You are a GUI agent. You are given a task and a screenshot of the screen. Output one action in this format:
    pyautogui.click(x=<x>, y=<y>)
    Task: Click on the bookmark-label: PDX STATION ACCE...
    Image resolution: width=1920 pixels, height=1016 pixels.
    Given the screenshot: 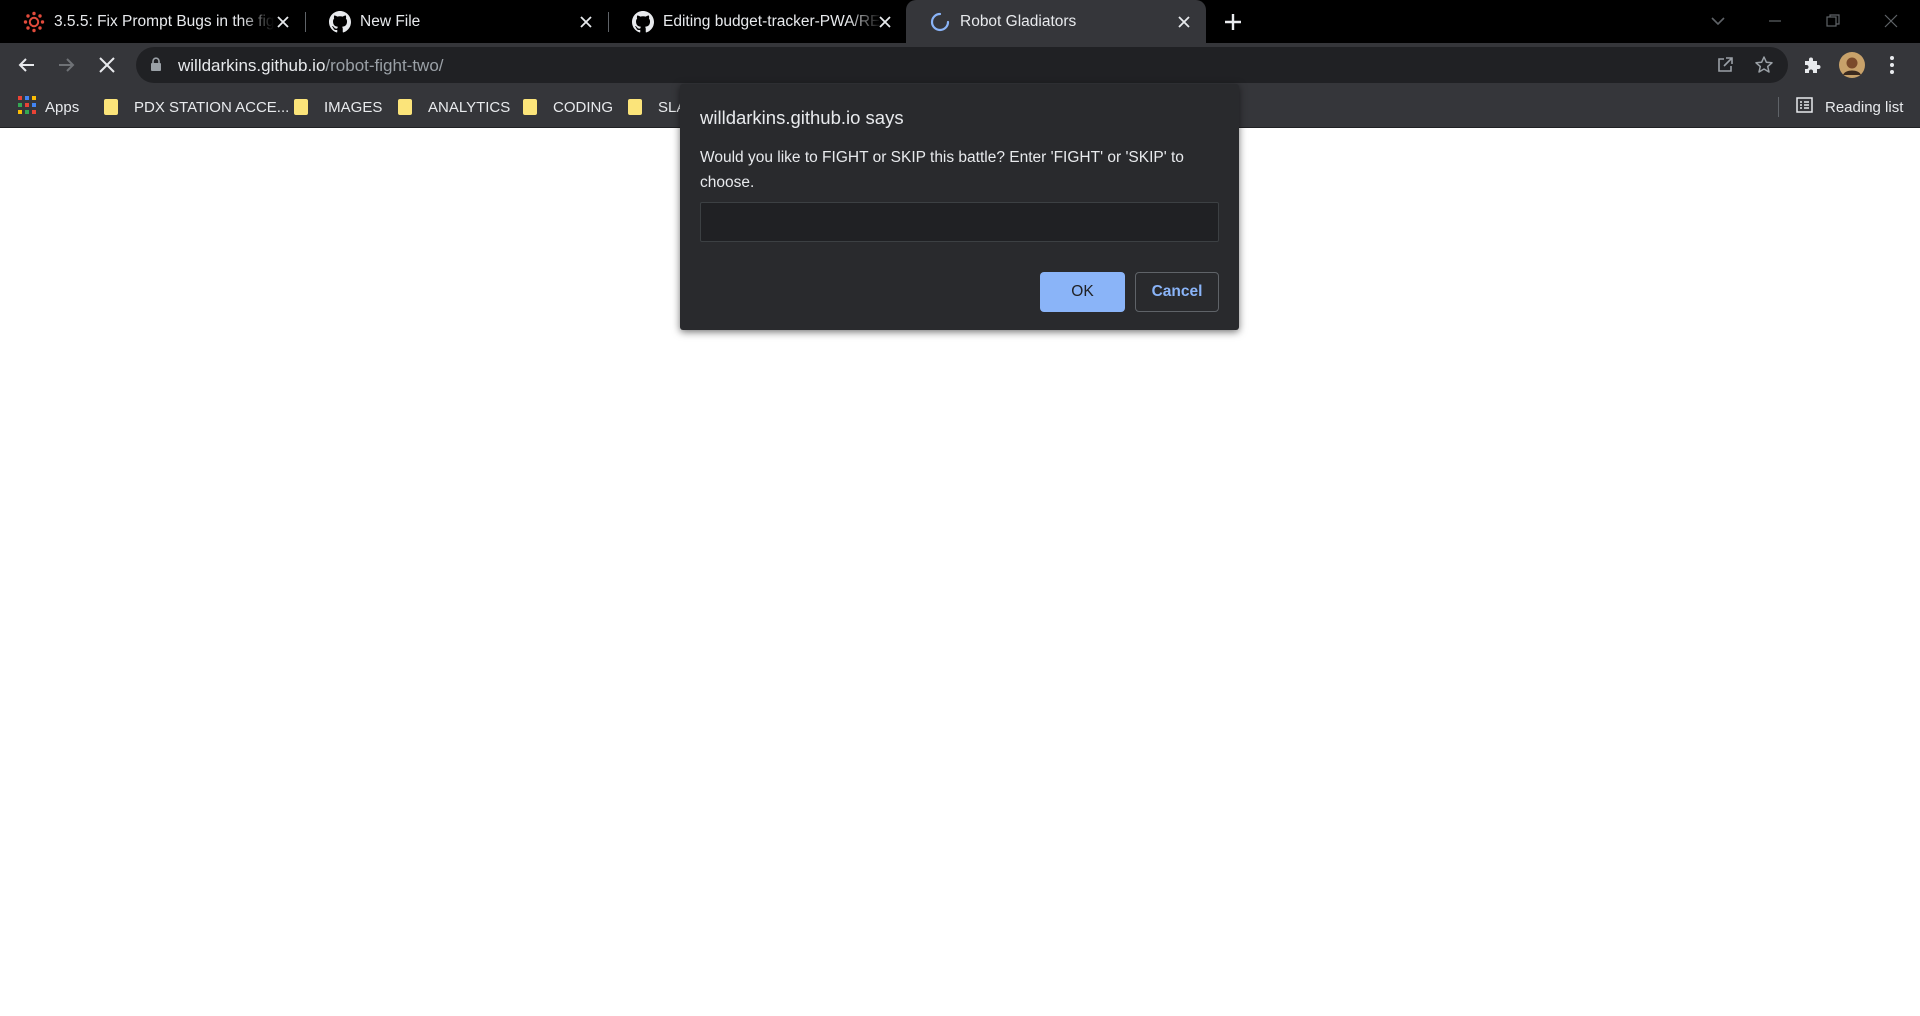 What is the action you would take?
    pyautogui.click(x=212, y=107)
    